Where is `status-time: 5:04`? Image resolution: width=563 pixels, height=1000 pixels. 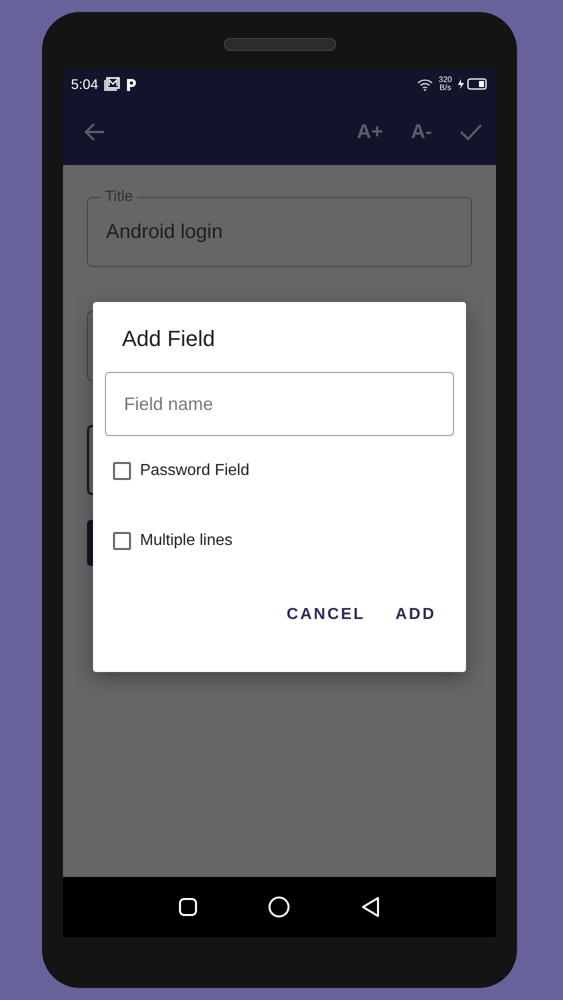
status-time: 5:04 is located at coordinates (84, 84).